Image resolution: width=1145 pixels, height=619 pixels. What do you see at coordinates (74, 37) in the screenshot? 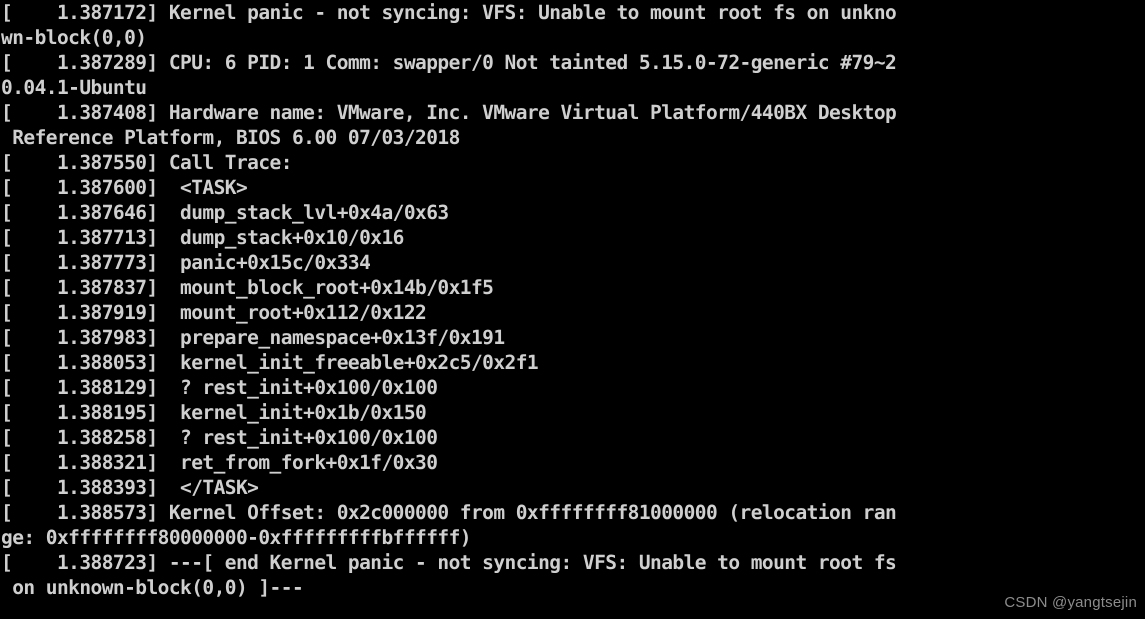
I see `log-line: wn-block(0,0)` at bounding box center [74, 37].